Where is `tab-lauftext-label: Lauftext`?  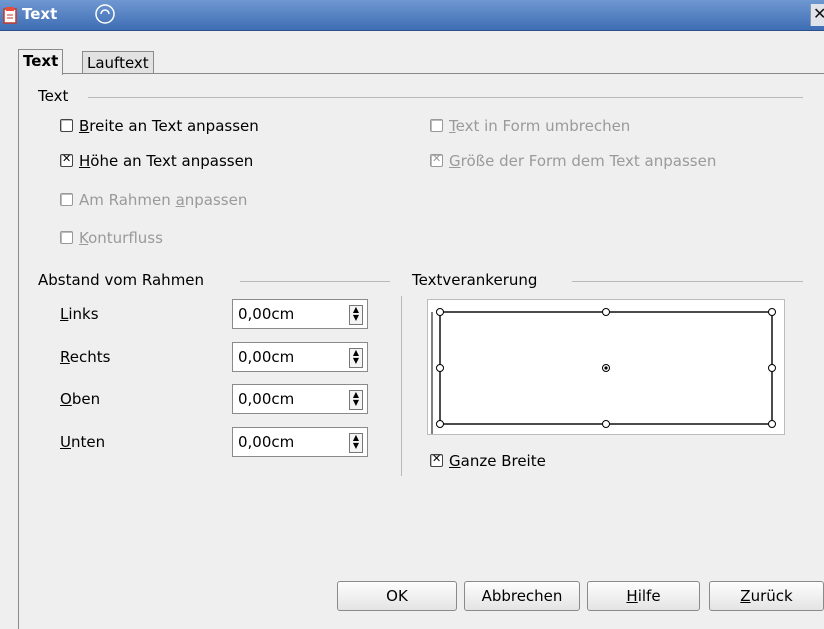 tab-lauftext-label: Lauftext is located at coordinates (118, 63).